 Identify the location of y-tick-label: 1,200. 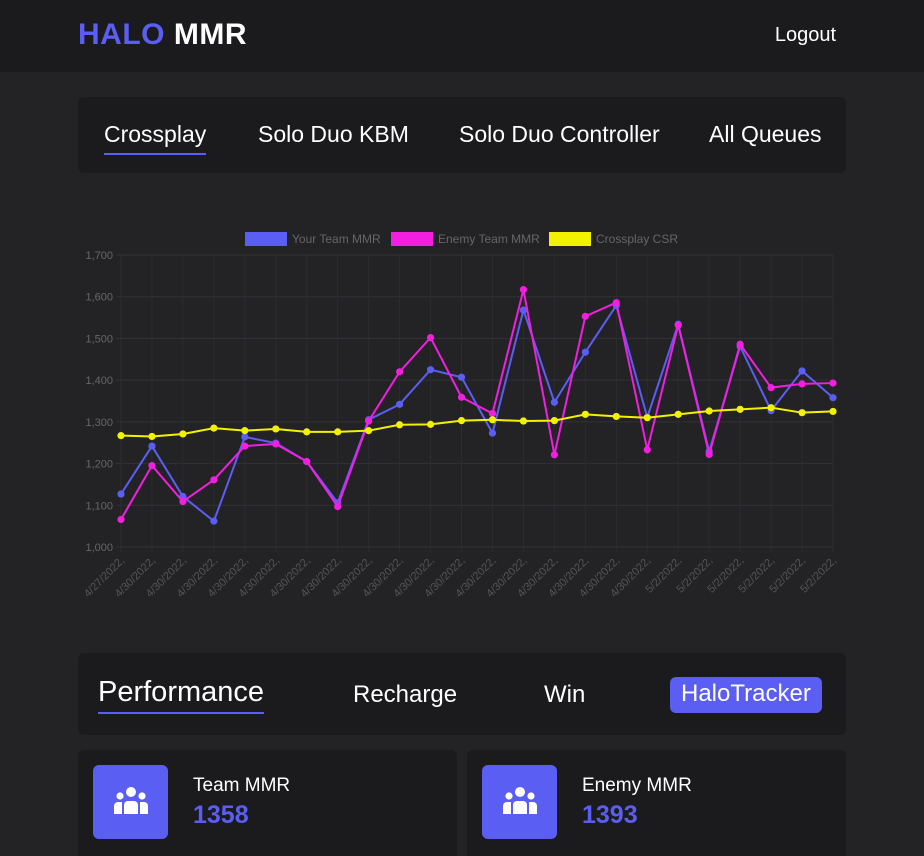
(99, 465).